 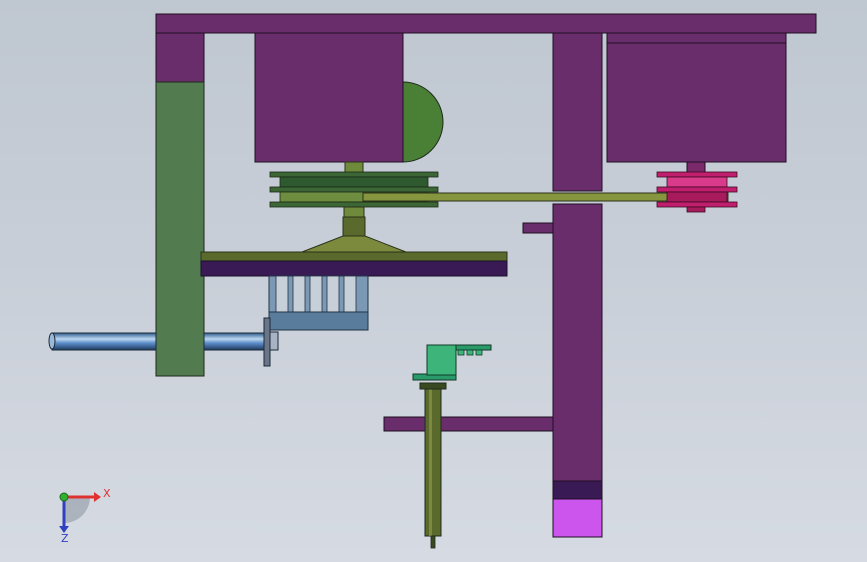 What do you see at coordinates (433, 462) in the screenshot?
I see `lifter-rod` at bounding box center [433, 462].